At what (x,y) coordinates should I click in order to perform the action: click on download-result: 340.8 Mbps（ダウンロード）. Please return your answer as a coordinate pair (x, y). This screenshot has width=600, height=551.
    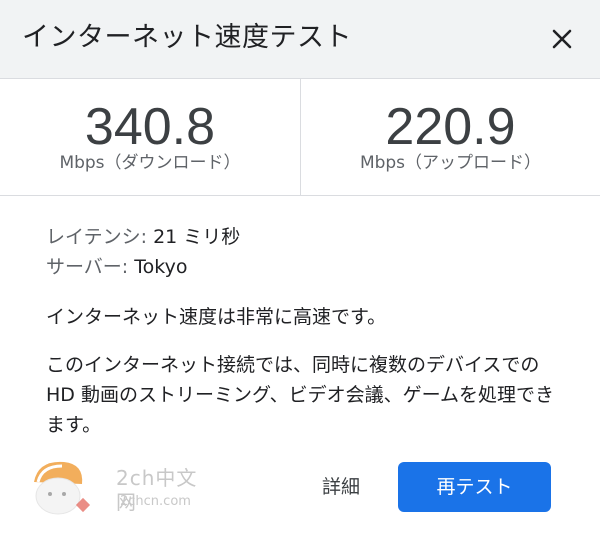
    Looking at the image, I should click on (150, 137).